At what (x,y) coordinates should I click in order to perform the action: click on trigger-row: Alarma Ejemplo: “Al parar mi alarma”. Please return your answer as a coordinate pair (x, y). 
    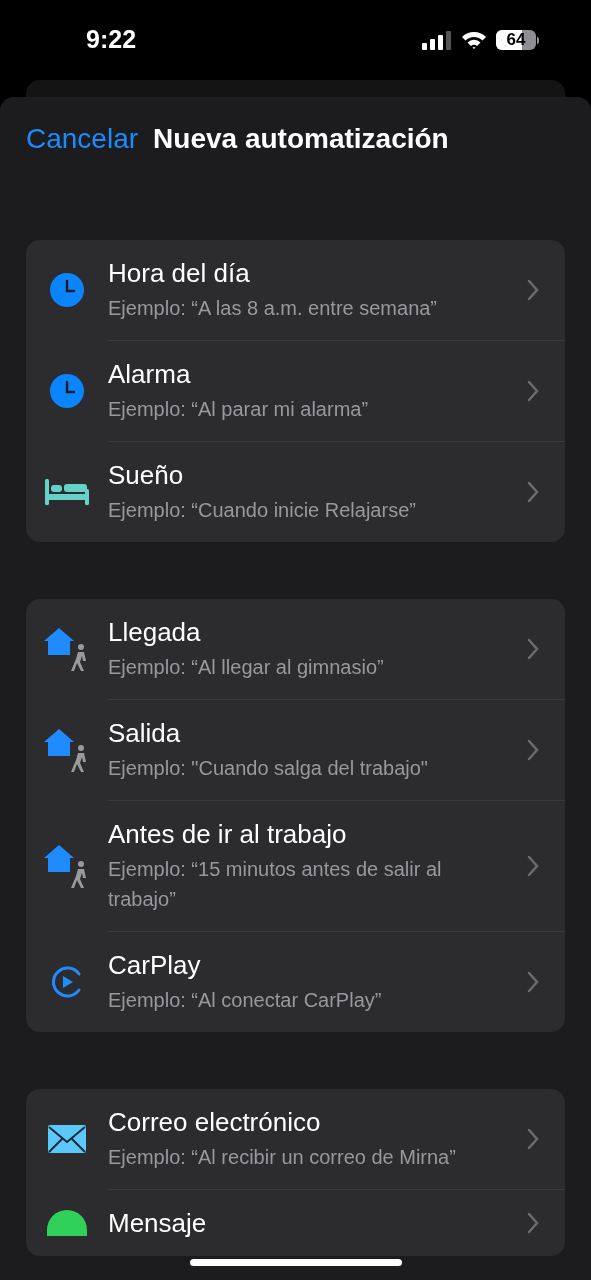
    Looking at the image, I should click on (295, 390).